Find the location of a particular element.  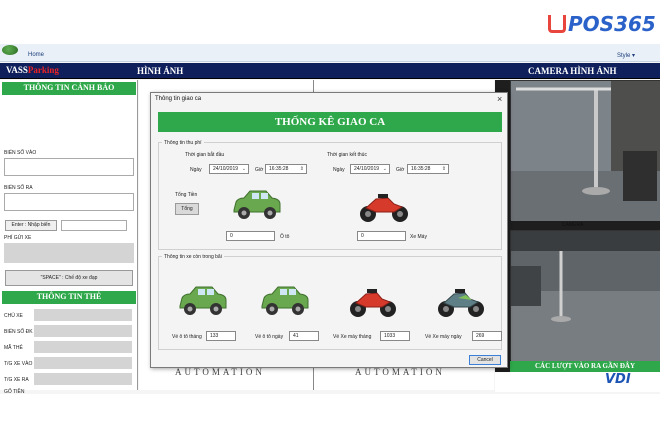

start-date-value: 24/10/2019 is located at coordinates (226, 169).